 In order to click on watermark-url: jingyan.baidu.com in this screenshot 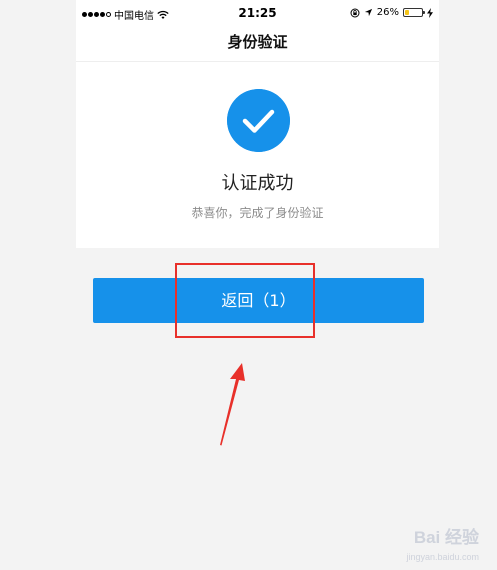, I will do `click(442, 557)`.